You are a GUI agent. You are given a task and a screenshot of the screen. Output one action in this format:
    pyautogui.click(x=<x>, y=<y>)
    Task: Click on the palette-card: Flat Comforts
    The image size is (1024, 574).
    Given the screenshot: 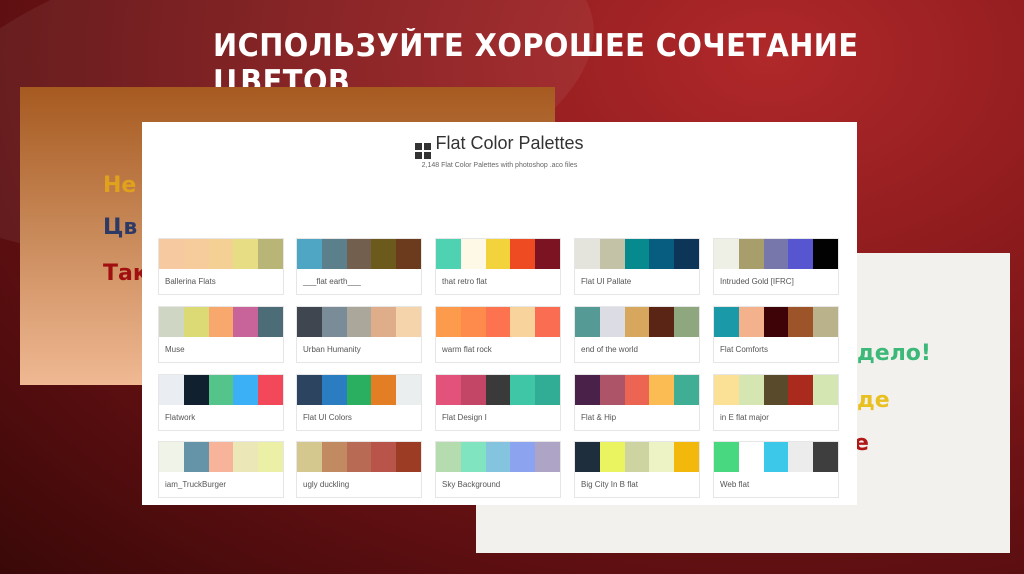 What is the action you would take?
    pyautogui.click(x=776, y=334)
    